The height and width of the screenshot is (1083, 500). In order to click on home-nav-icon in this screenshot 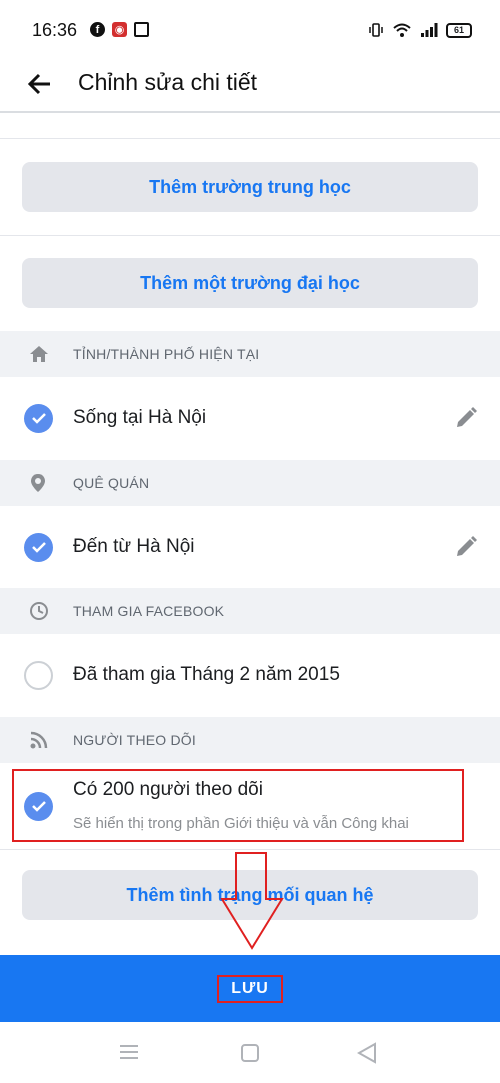, I will do `click(250, 1053)`.